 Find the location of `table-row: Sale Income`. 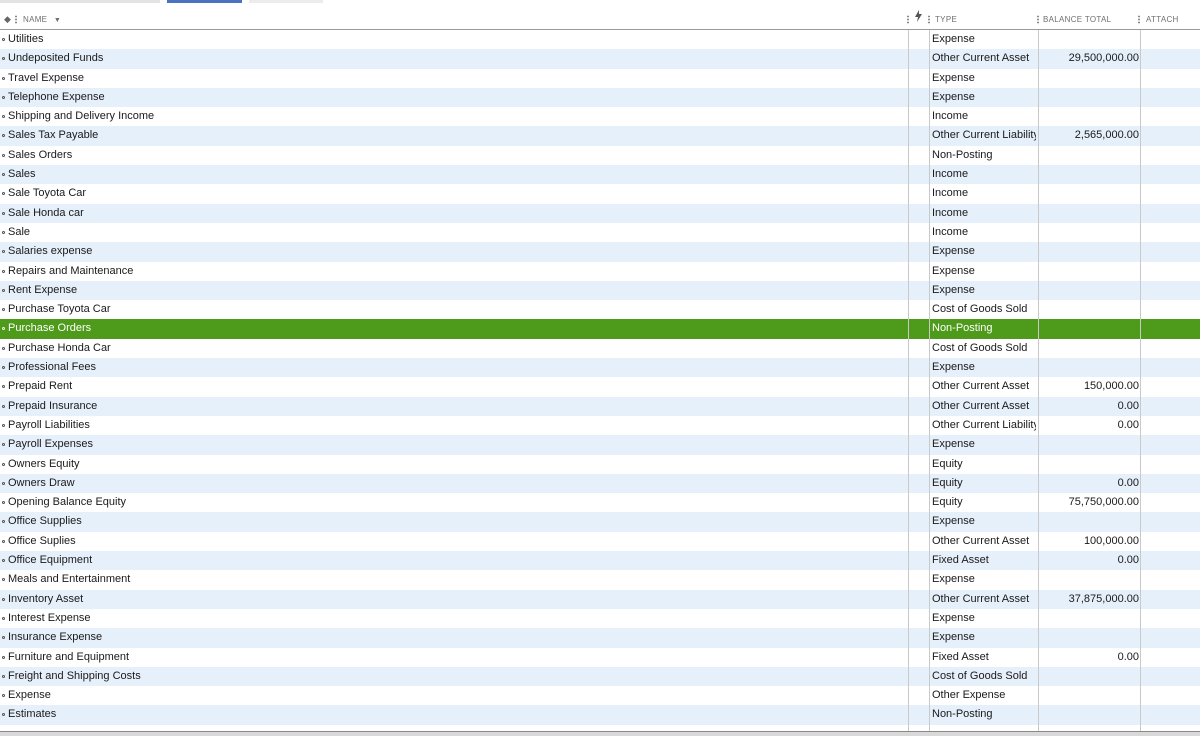

table-row: Sale Income is located at coordinates (600, 232).